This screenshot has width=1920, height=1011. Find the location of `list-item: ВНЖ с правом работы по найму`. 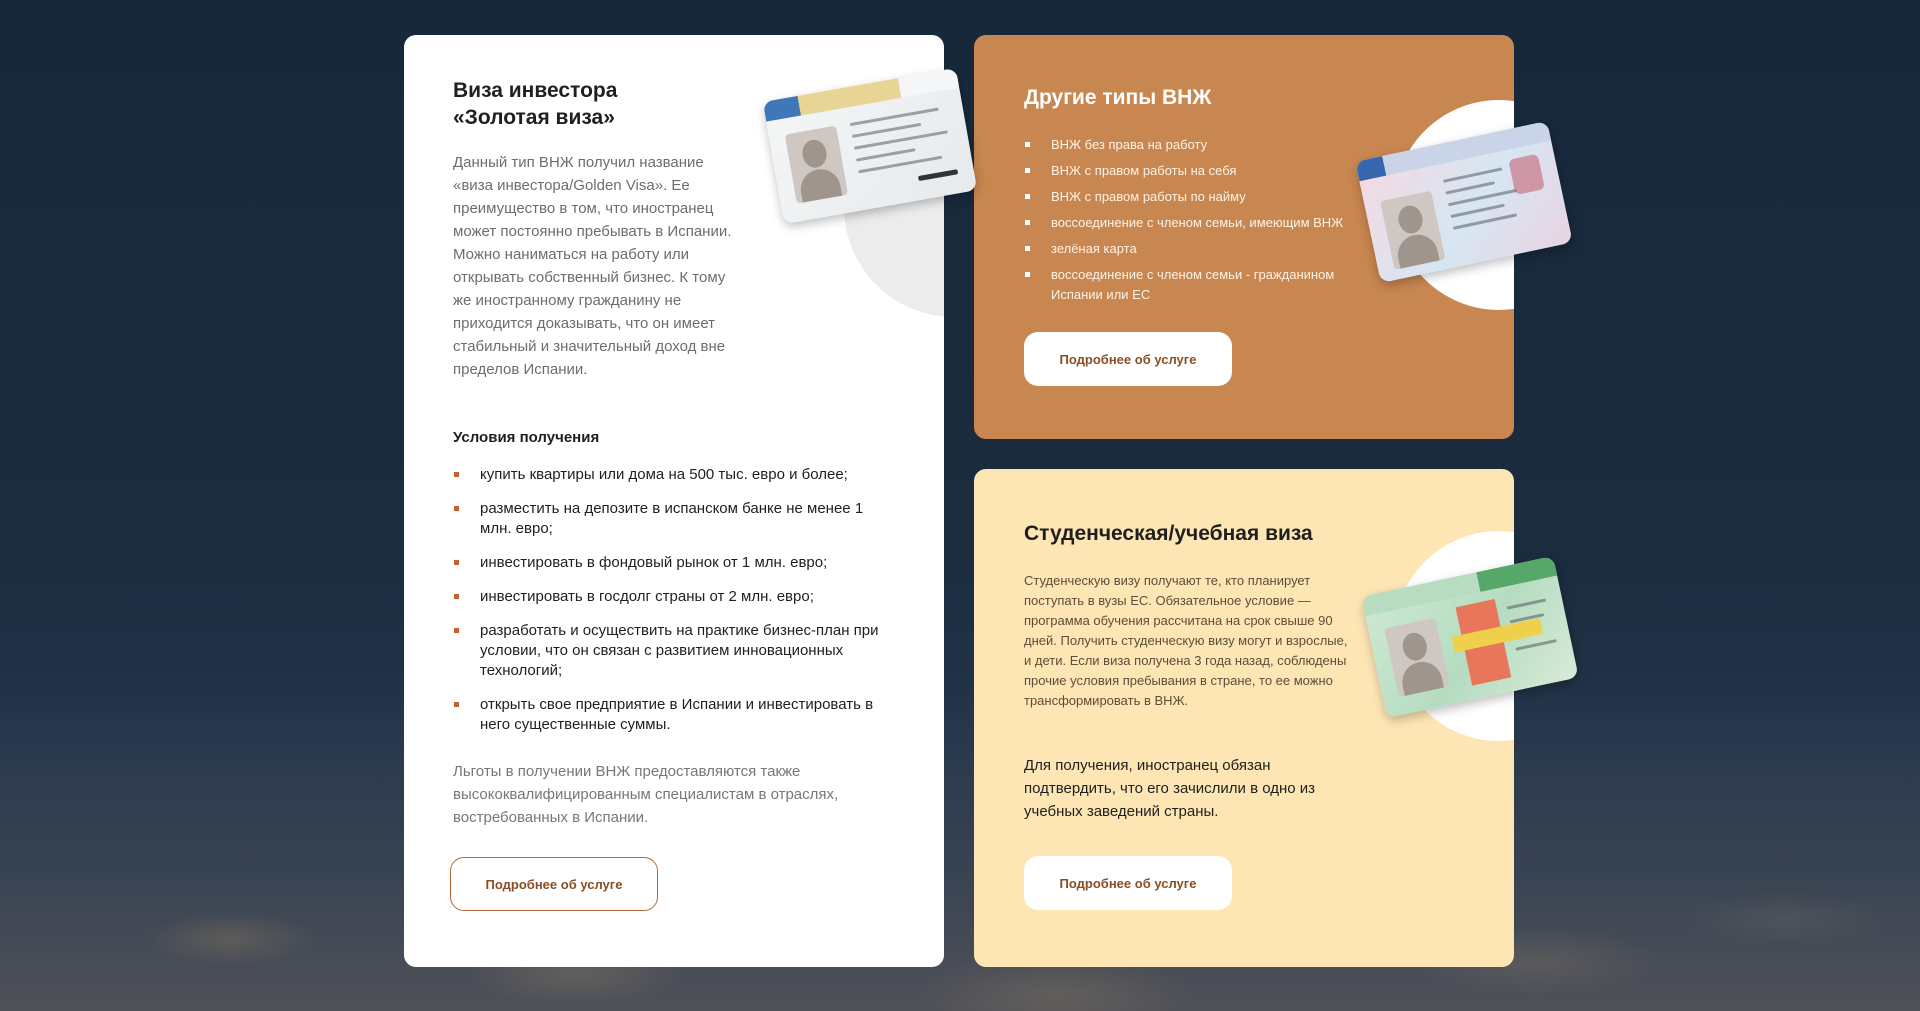

list-item: ВНЖ с правом работы по найму is located at coordinates (1201, 197).